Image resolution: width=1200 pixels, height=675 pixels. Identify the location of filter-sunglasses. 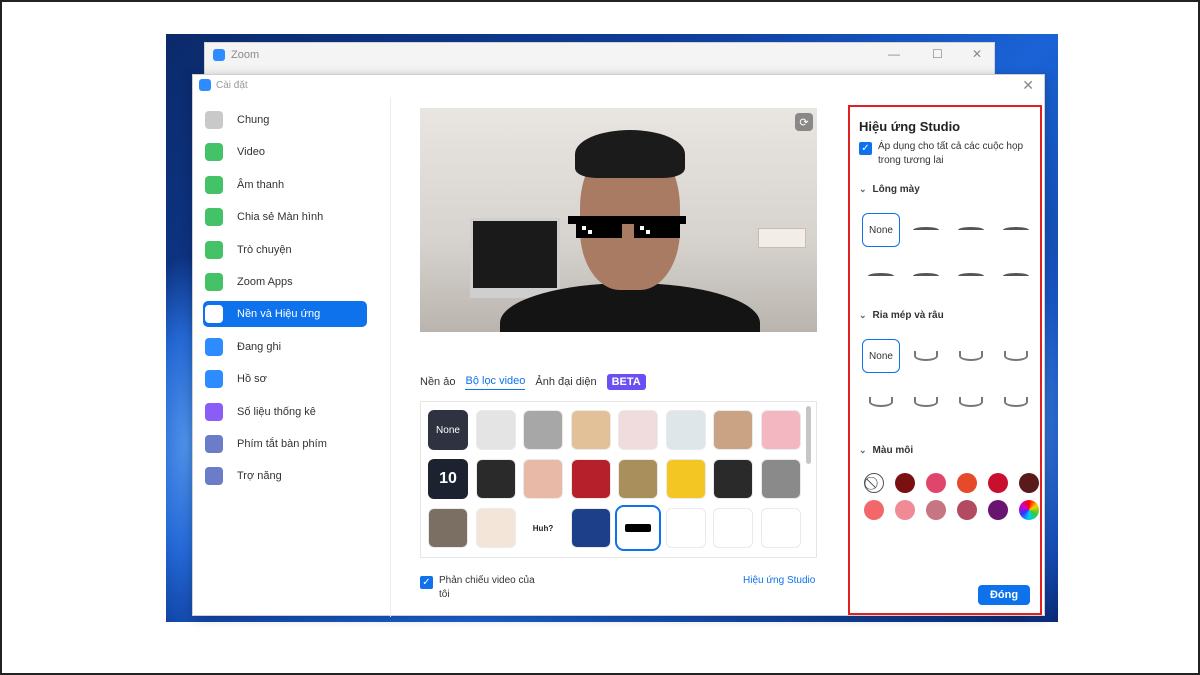
(638, 528).